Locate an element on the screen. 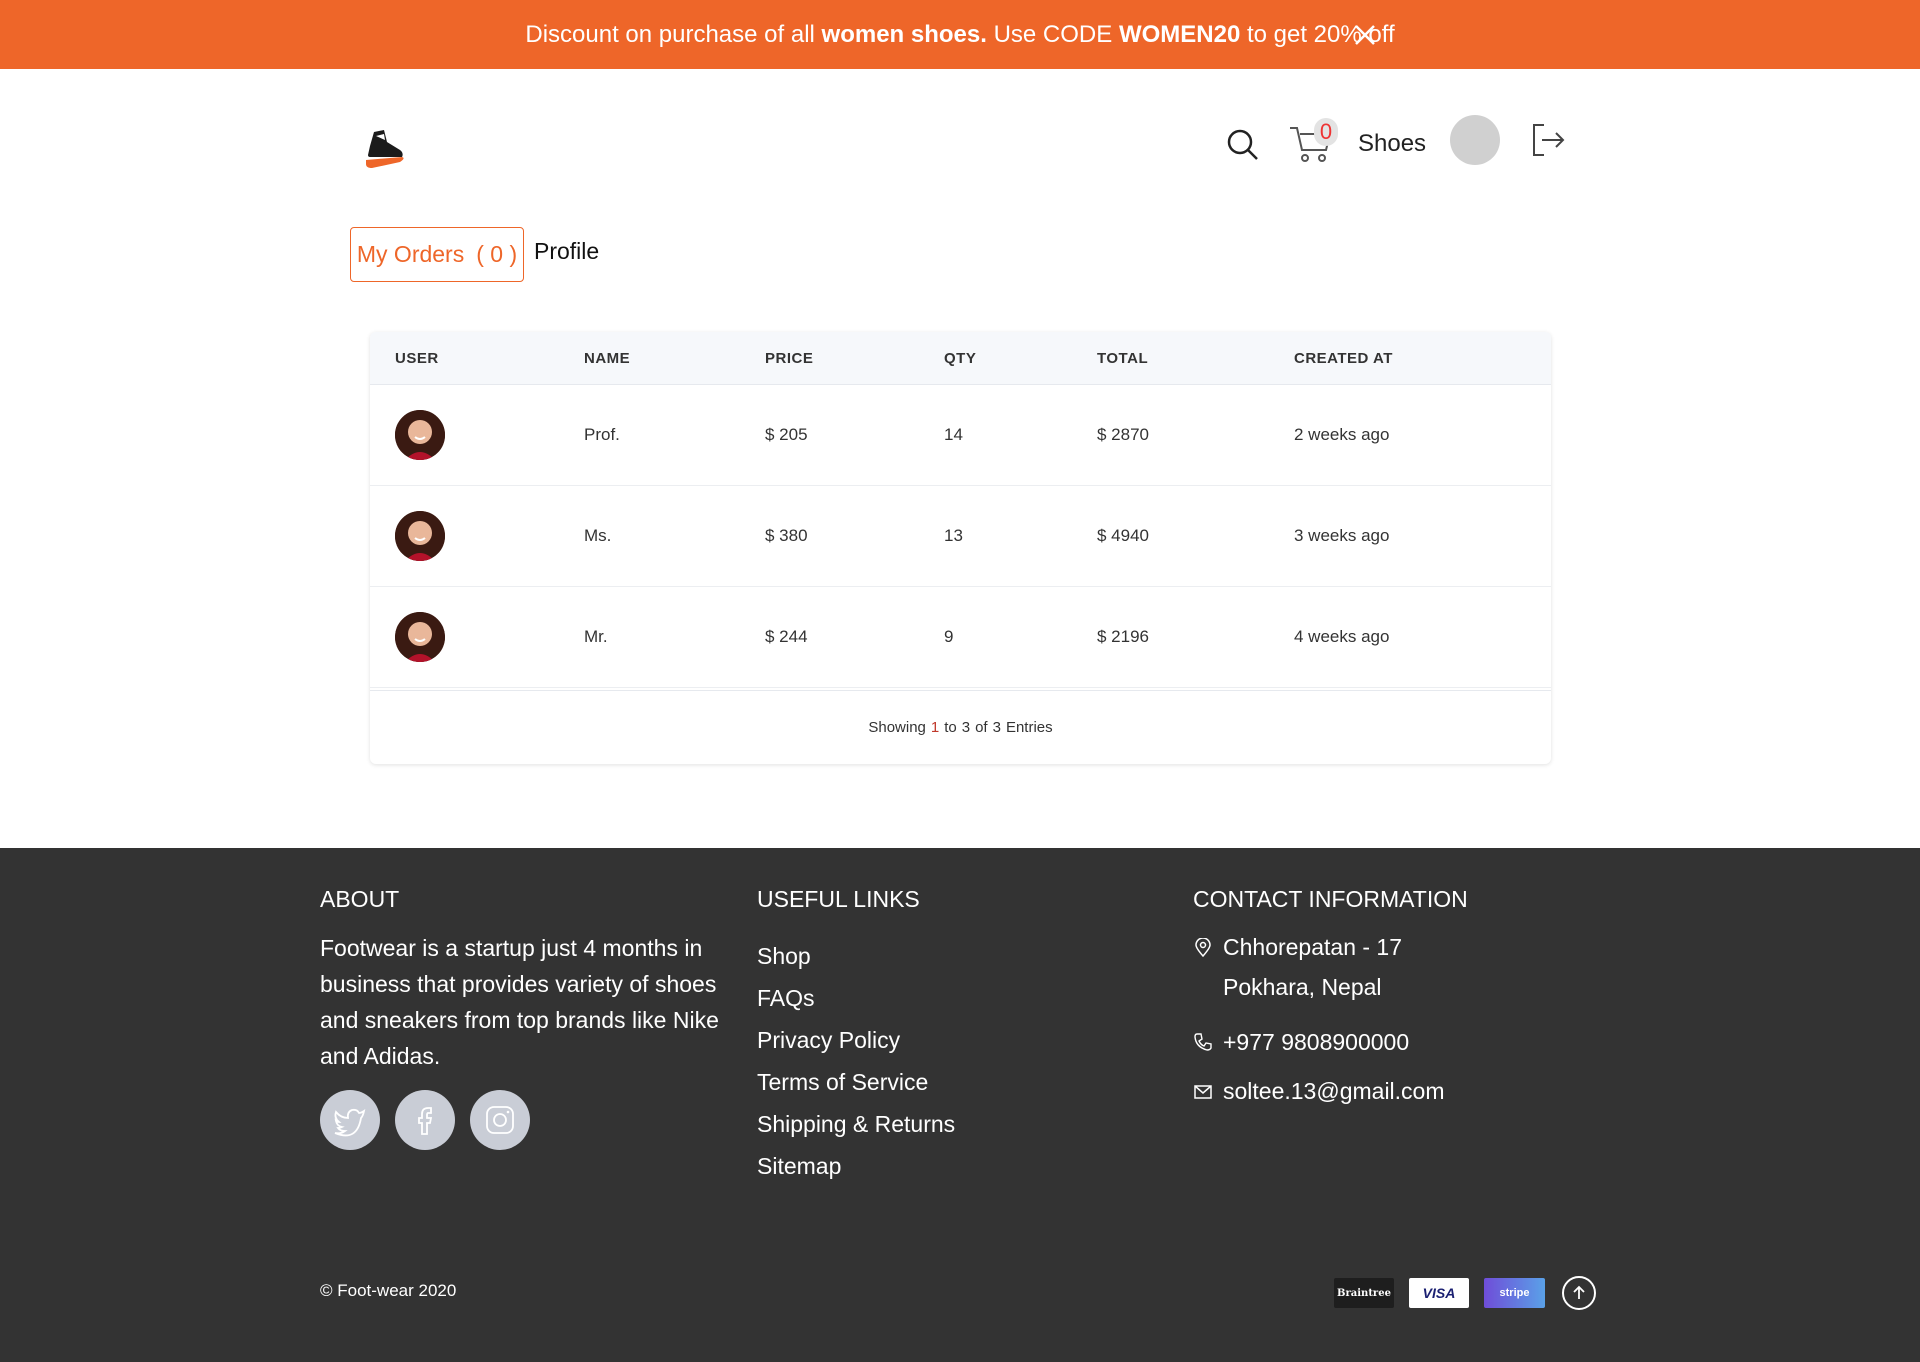  footer-link-privacy-policy: Privacy Policy is located at coordinates (856, 1047).